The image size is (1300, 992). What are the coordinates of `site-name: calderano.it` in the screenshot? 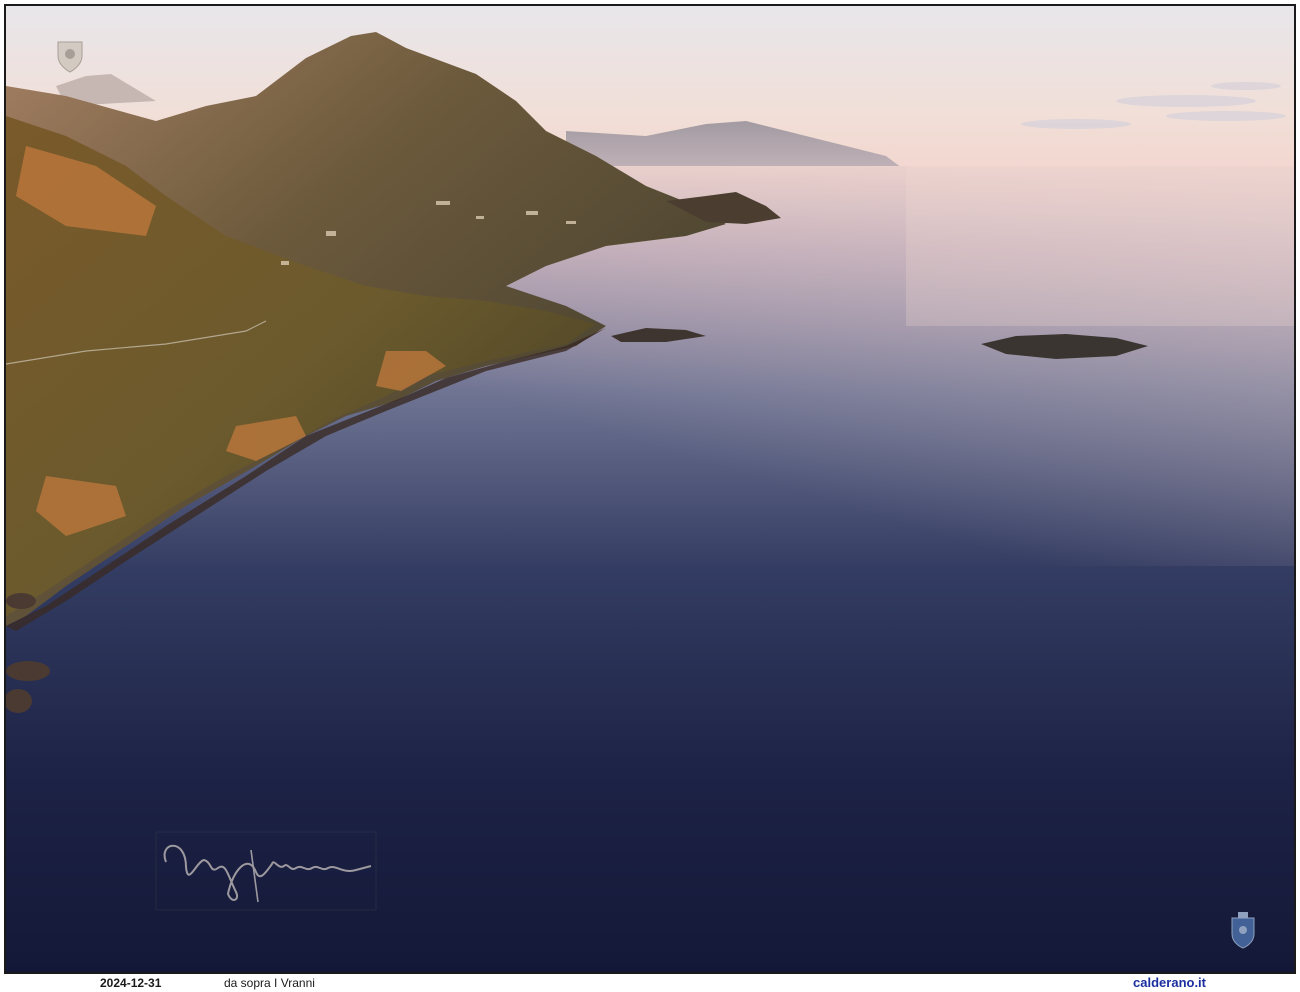 It's located at (1169, 982).